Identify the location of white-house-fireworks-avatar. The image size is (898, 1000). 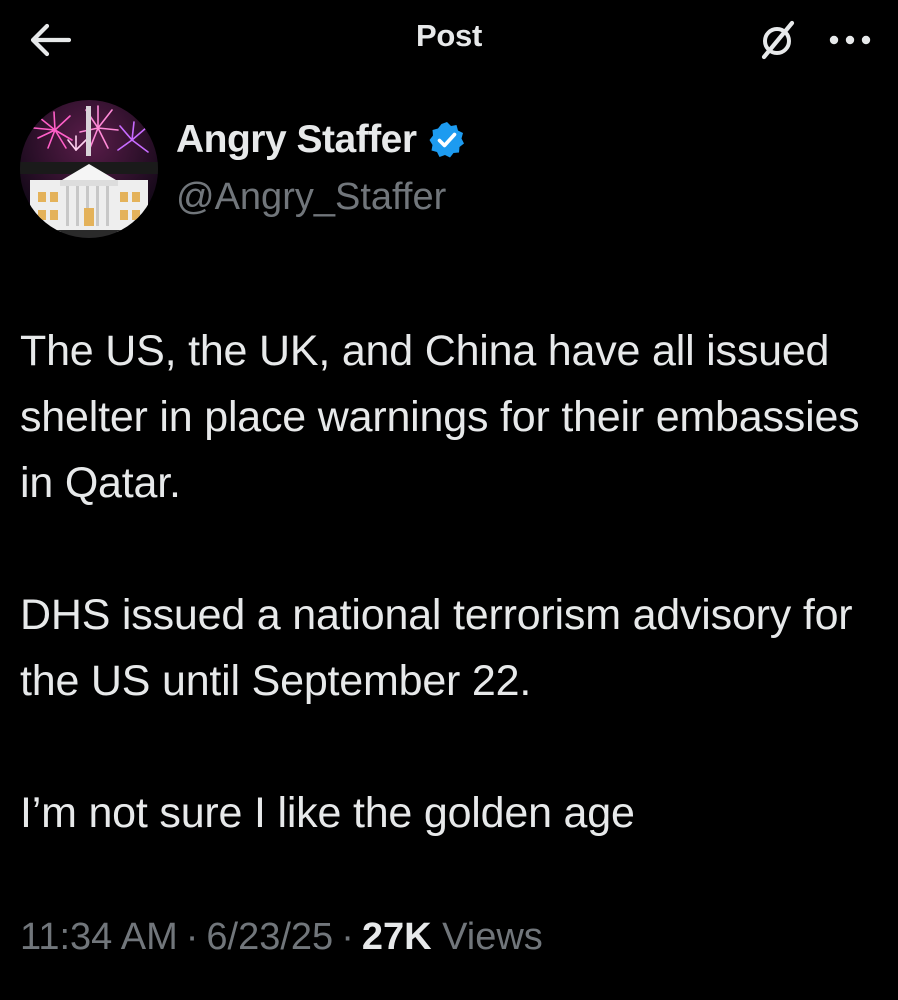
(89, 169).